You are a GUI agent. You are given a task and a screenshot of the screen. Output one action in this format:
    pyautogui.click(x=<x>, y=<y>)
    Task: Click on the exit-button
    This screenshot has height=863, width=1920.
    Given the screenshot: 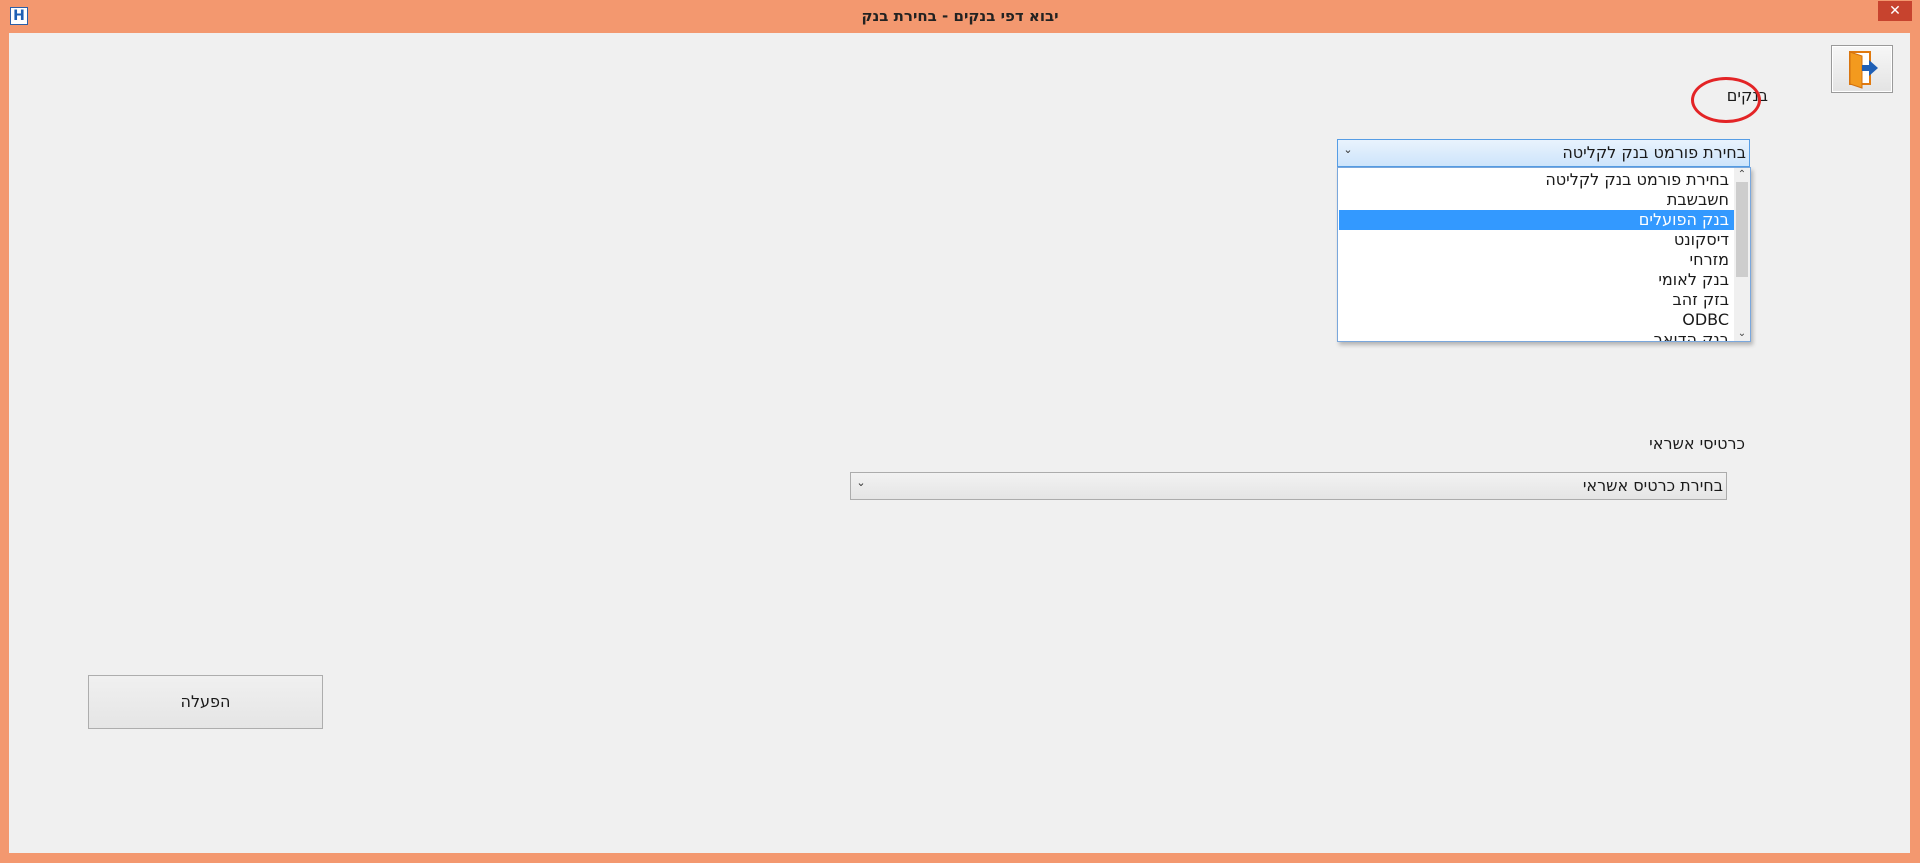 What is the action you would take?
    pyautogui.click(x=1862, y=69)
    